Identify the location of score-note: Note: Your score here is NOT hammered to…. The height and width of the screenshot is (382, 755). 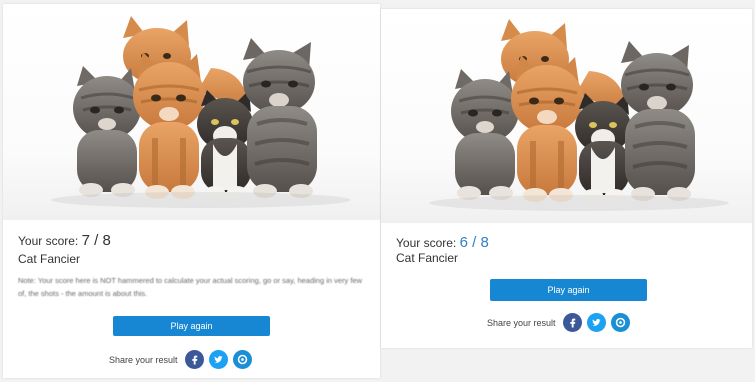
(190, 287).